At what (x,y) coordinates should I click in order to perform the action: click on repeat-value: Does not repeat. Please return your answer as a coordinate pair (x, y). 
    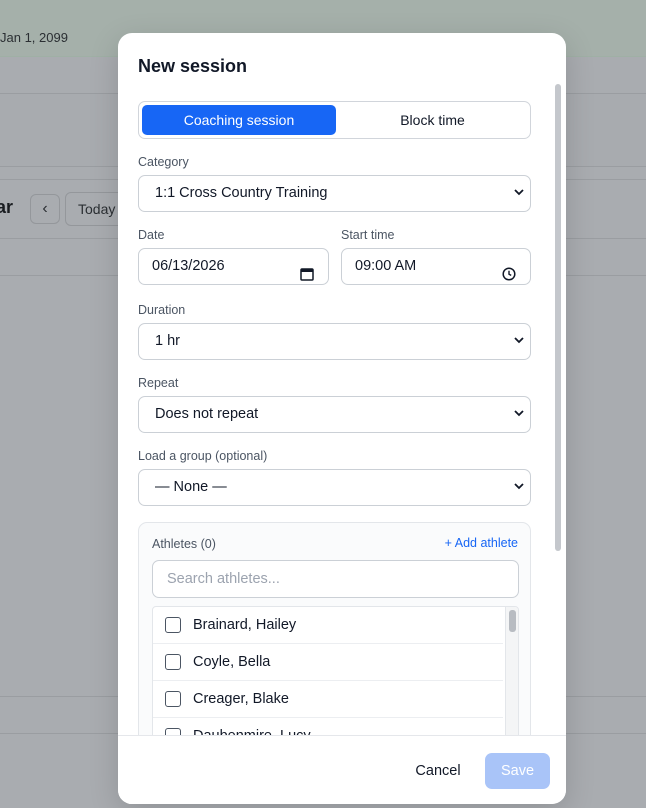
    Looking at the image, I should click on (207, 414).